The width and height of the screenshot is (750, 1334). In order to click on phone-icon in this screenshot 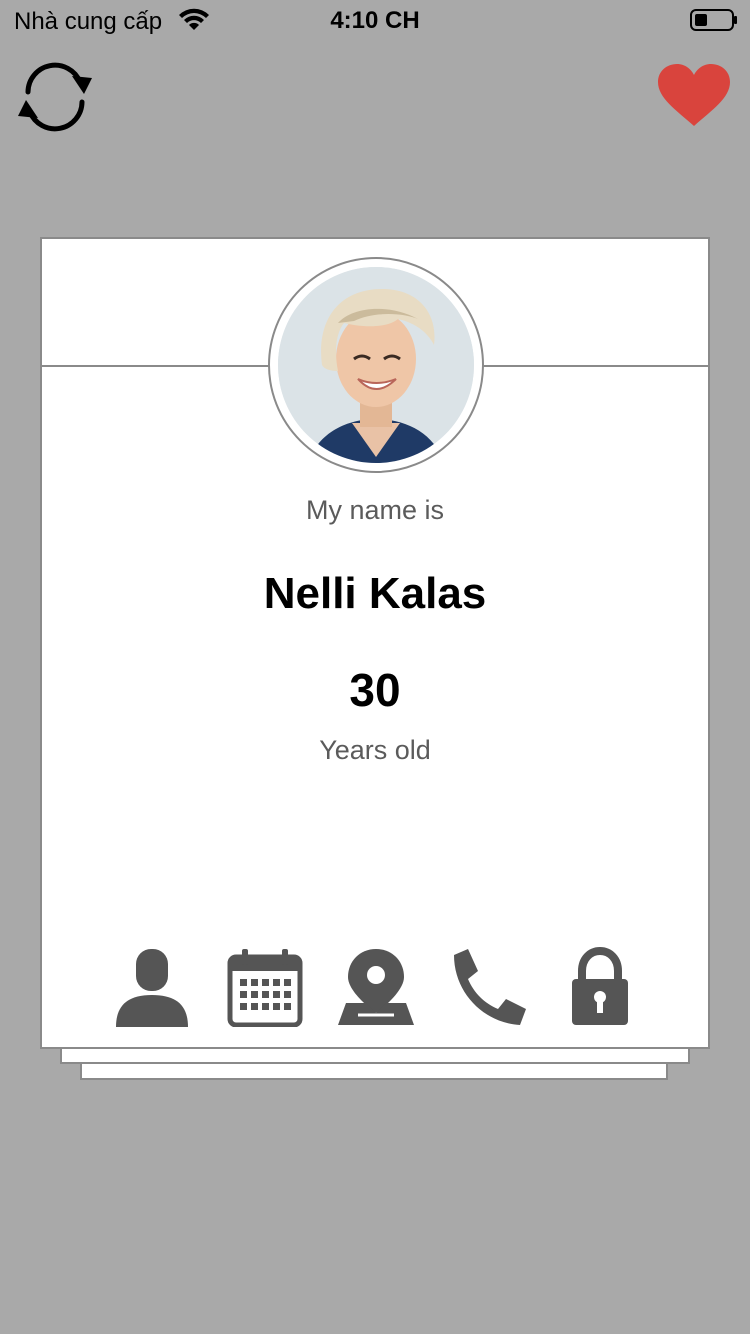, I will do `click(490, 987)`.